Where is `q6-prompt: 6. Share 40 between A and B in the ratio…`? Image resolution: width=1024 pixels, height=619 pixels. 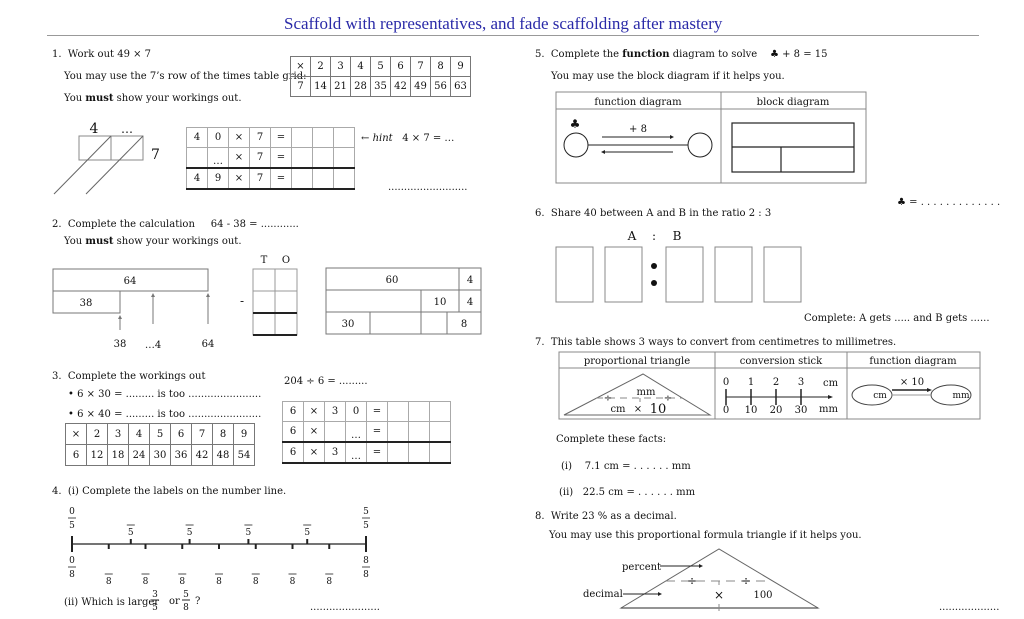 q6-prompt: 6. Share 40 between A and B in the ratio… is located at coordinates (653, 213).